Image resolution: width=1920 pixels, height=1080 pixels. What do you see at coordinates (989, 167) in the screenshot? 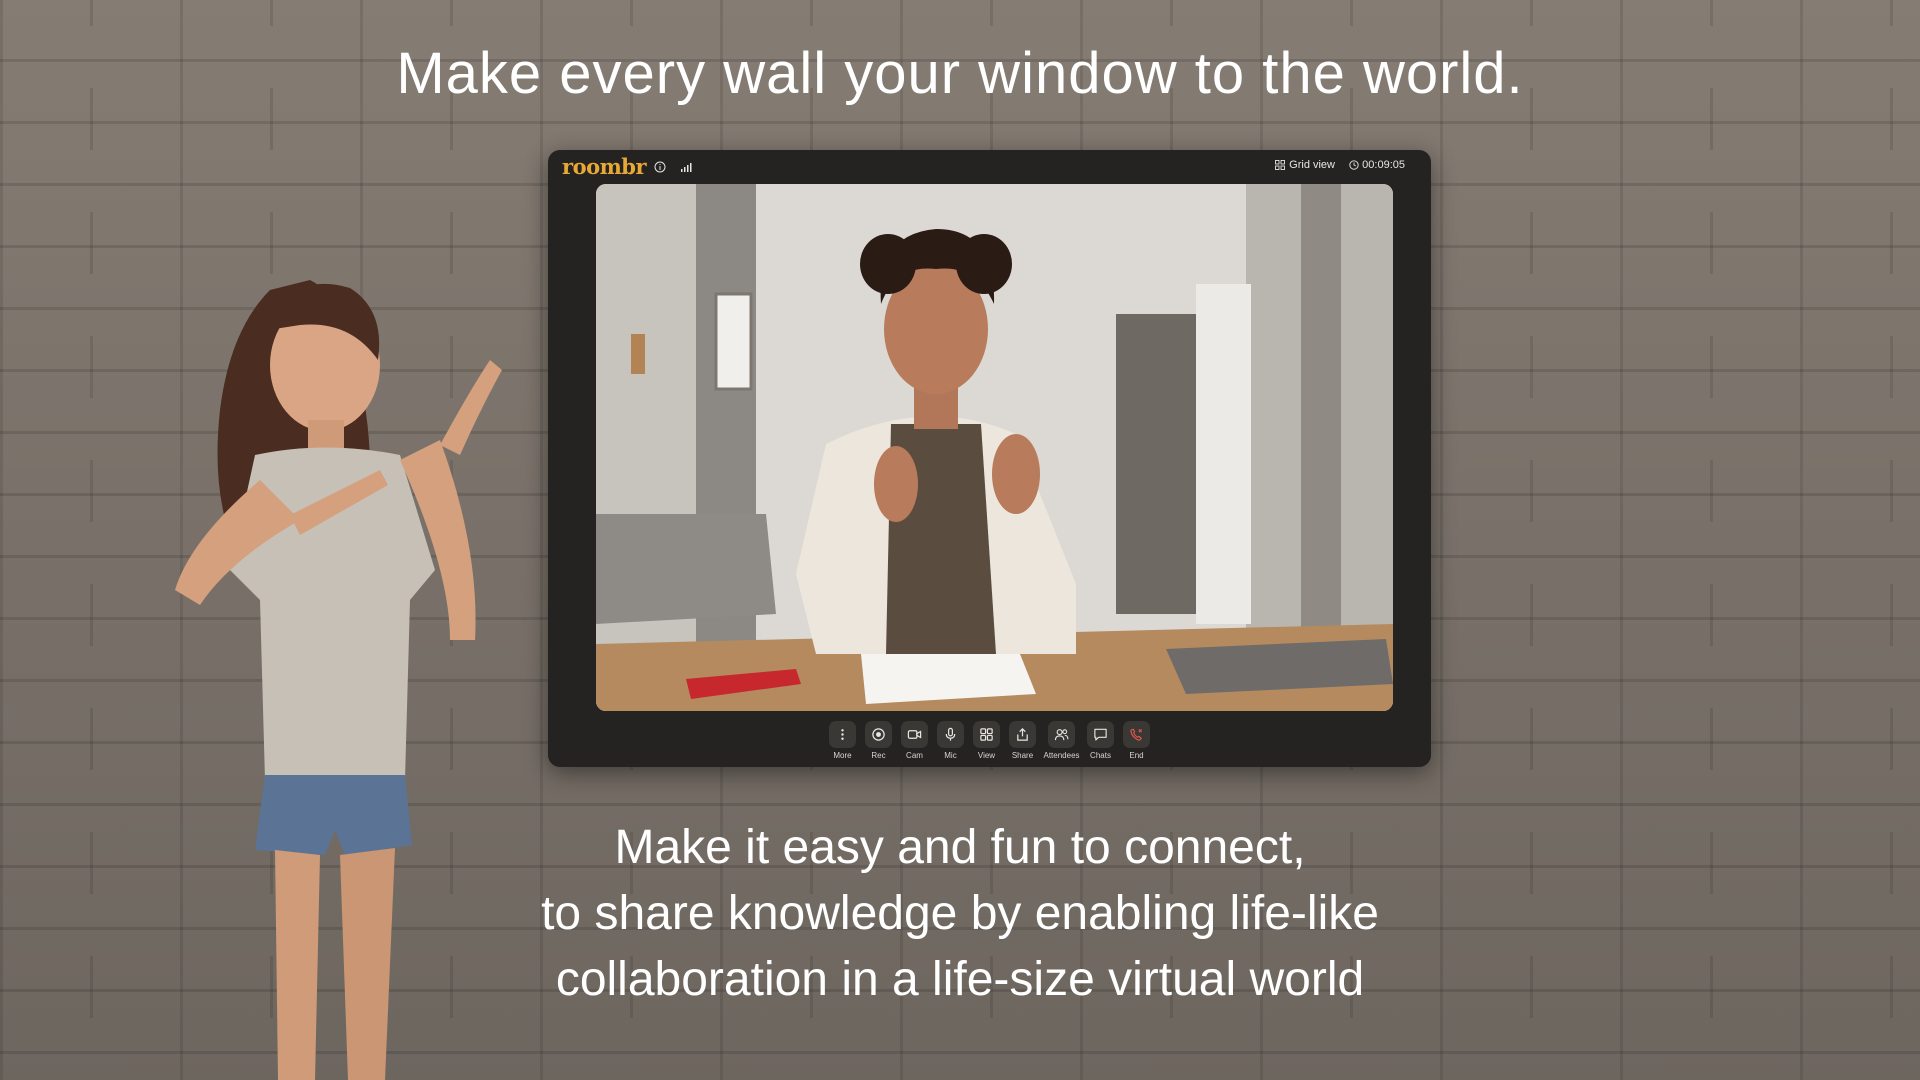
I see `call-top-bar: roombr Grid view 00:09:05` at bounding box center [989, 167].